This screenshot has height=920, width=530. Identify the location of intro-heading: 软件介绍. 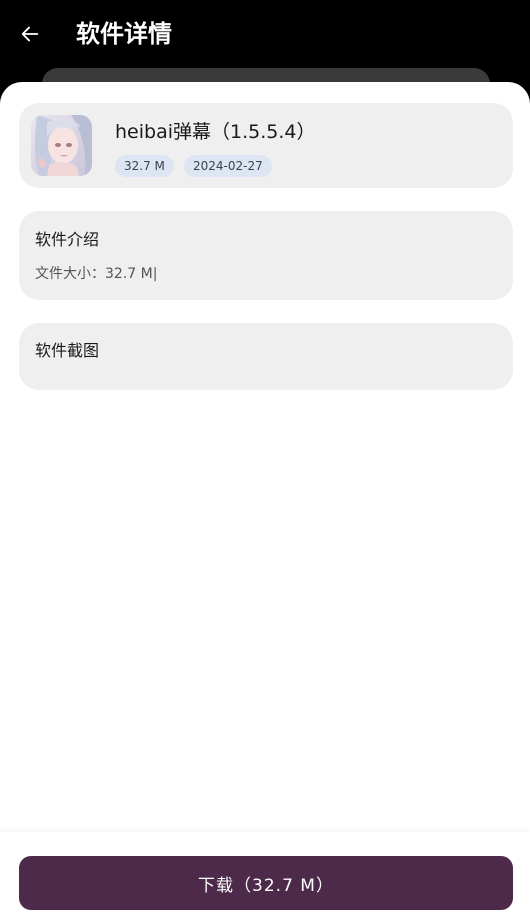
(67, 239).